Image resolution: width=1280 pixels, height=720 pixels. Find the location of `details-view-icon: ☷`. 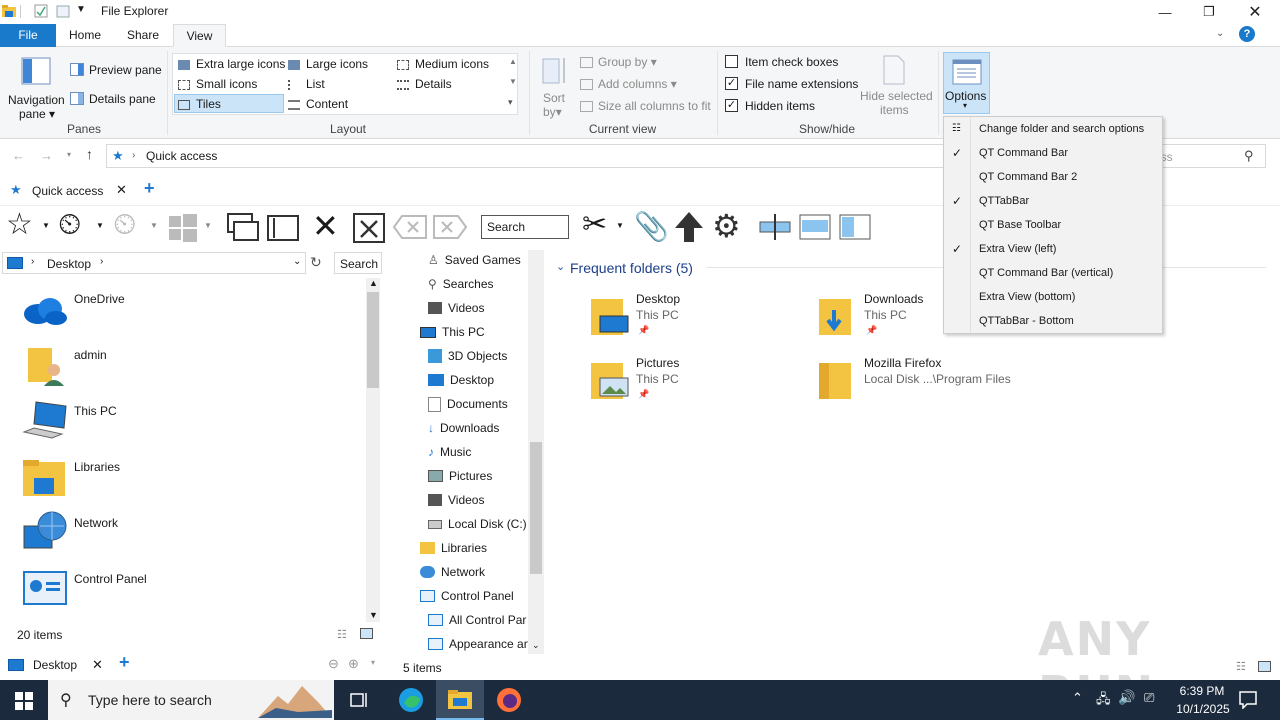

details-view-icon: ☷ is located at coordinates (342, 634).